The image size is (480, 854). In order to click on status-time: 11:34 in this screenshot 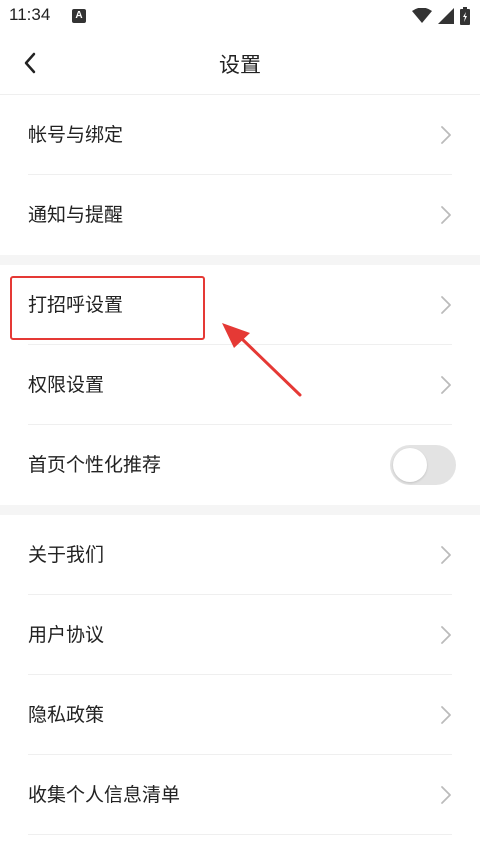, I will do `click(30, 14)`.